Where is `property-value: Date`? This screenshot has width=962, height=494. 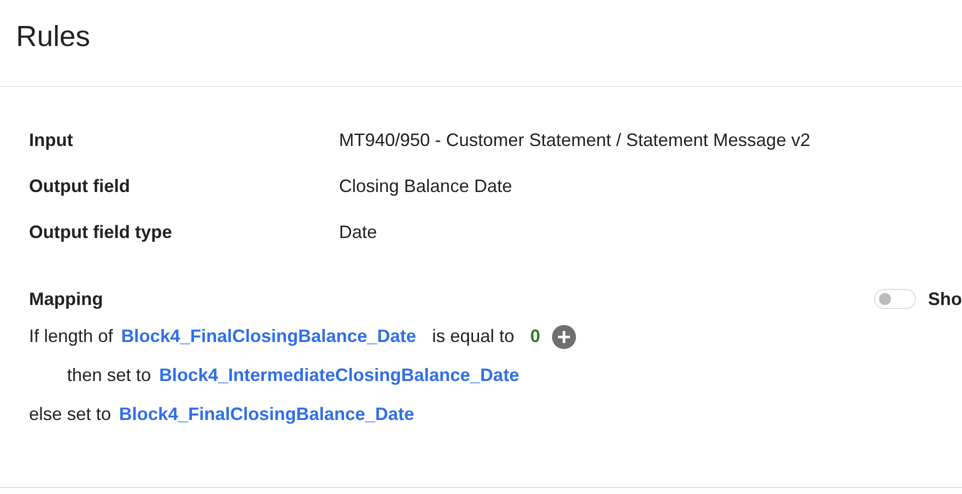
property-value: Date is located at coordinates (358, 232).